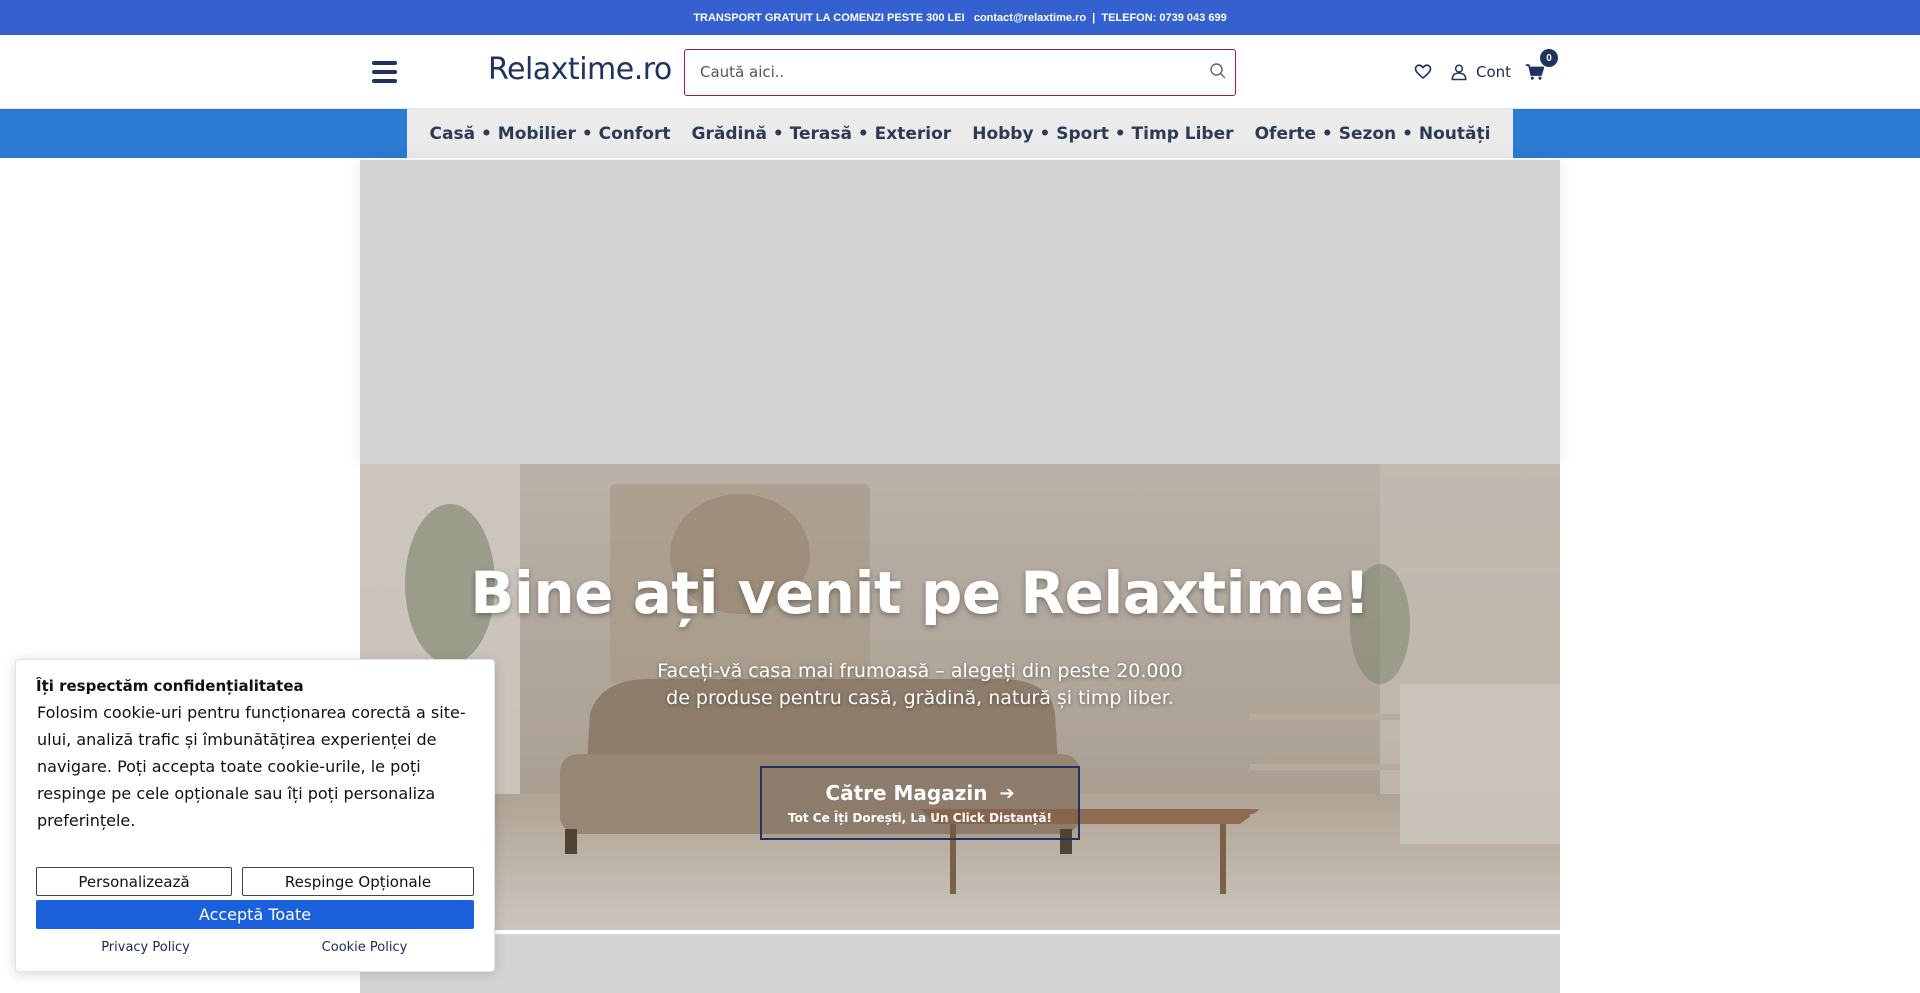 The image size is (1920, 993). What do you see at coordinates (384, 72) in the screenshot?
I see `menu-icon` at bounding box center [384, 72].